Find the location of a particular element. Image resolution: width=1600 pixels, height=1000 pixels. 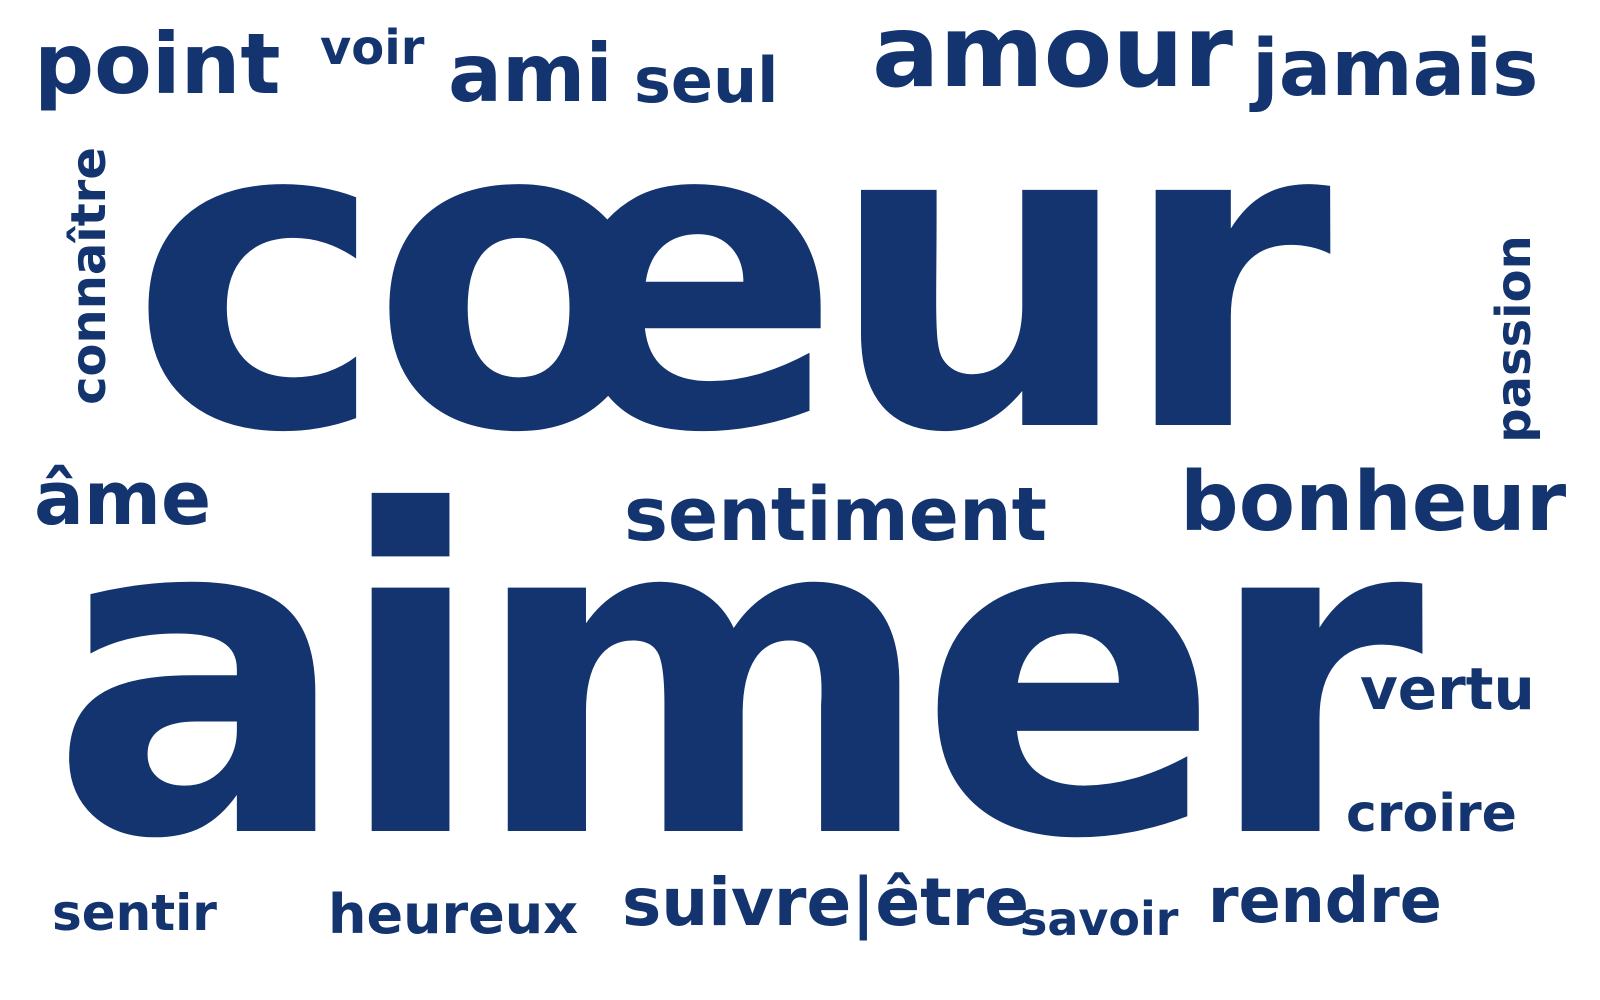

word-bonheur: bonheur is located at coordinates (1373, 502).